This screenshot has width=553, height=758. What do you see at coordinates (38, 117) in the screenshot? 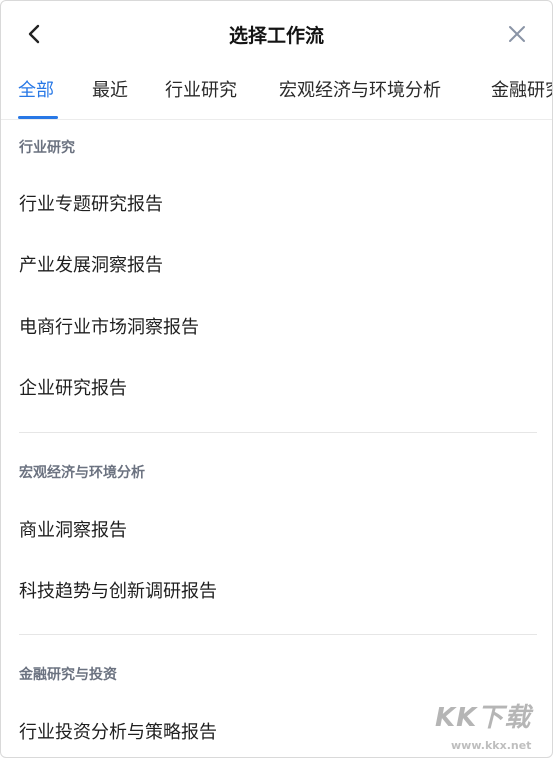
I see `active-tab-indicator` at bounding box center [38, 117].